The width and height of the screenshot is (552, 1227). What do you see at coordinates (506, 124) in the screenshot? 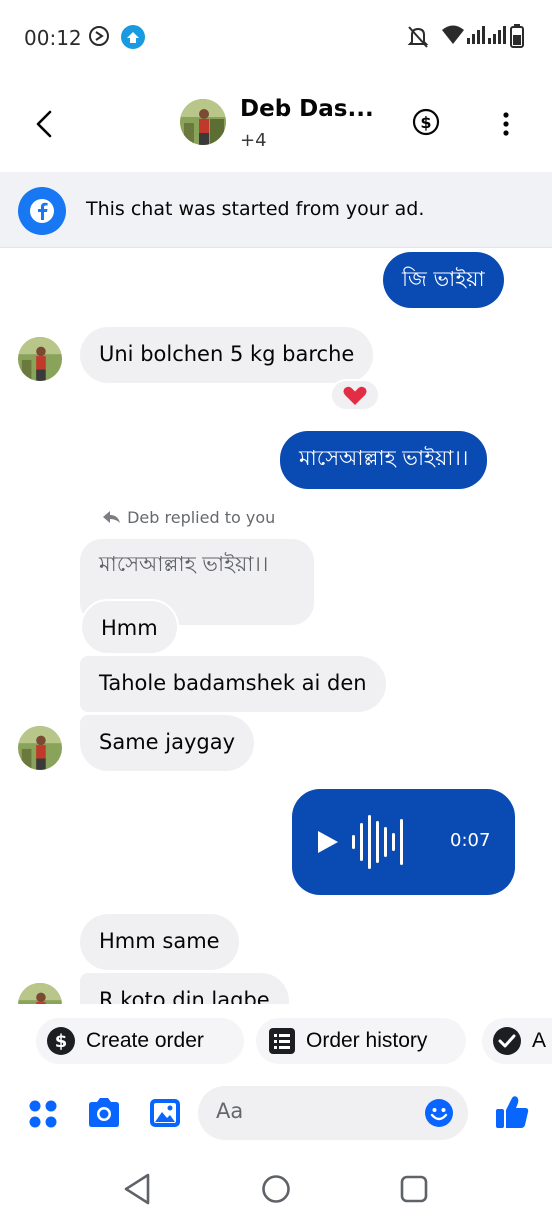
I see `more-vertical-icon` at bounding box center [506, 124].